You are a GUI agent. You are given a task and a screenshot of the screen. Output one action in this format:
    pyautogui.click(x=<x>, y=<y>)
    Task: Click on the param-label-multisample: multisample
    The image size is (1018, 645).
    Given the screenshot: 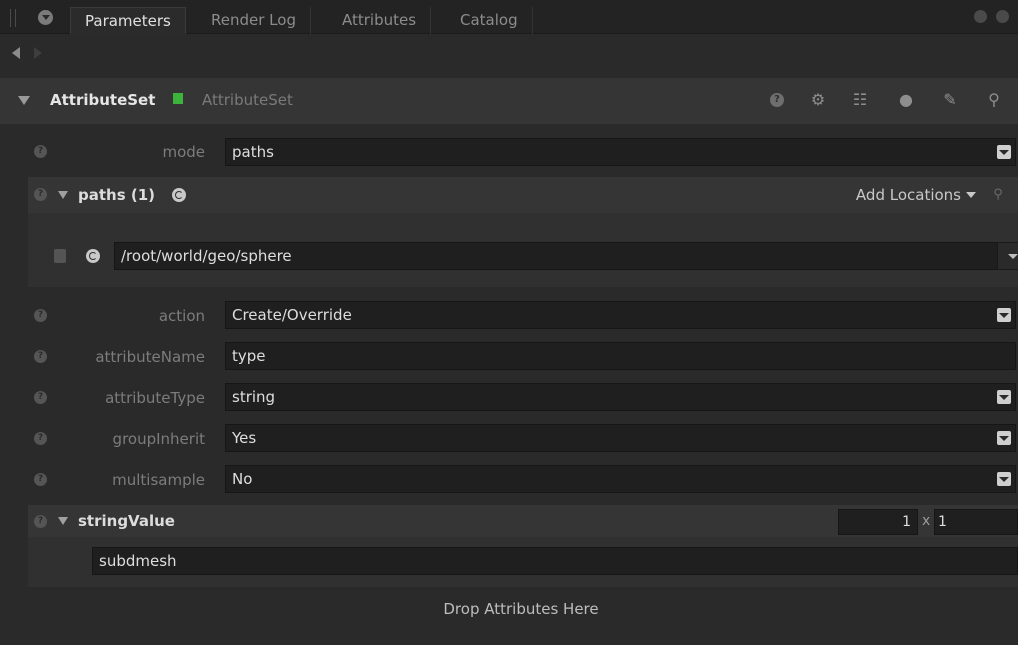 What is the action you would take?
    pyautogui.click(x=158, y=480)
    